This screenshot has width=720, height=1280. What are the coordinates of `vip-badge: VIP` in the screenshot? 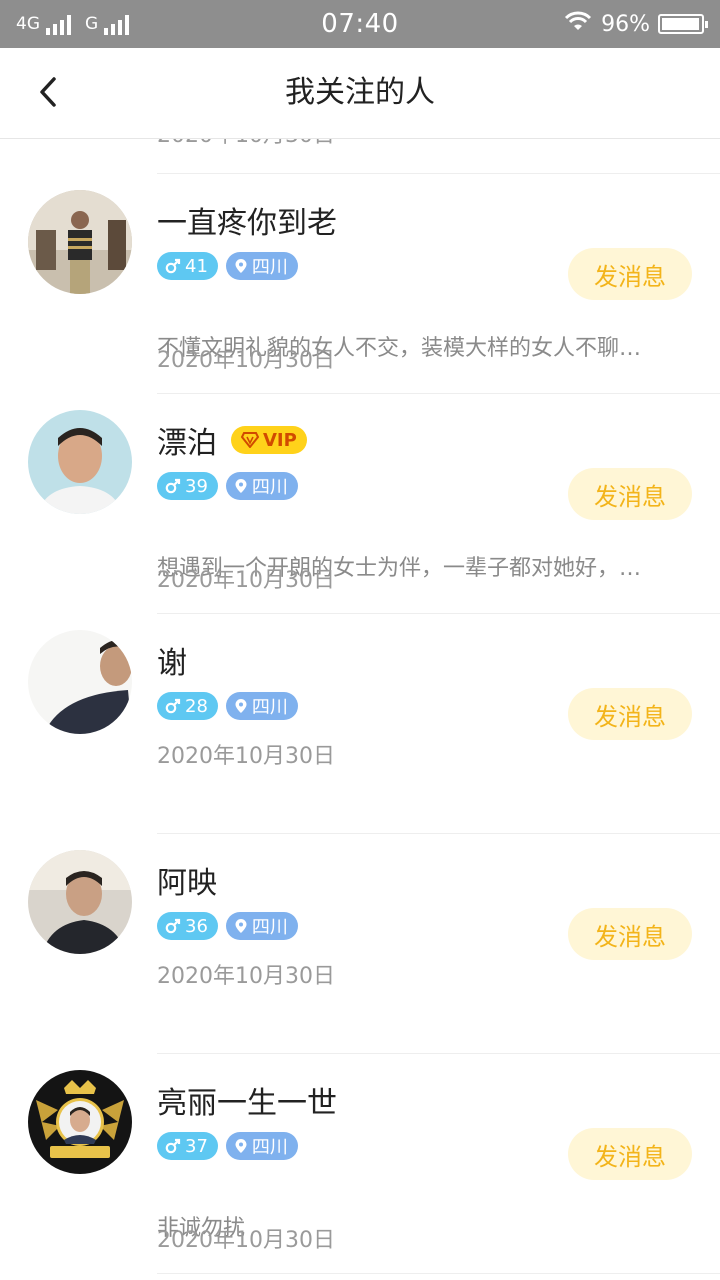 It's located at (269, 440).